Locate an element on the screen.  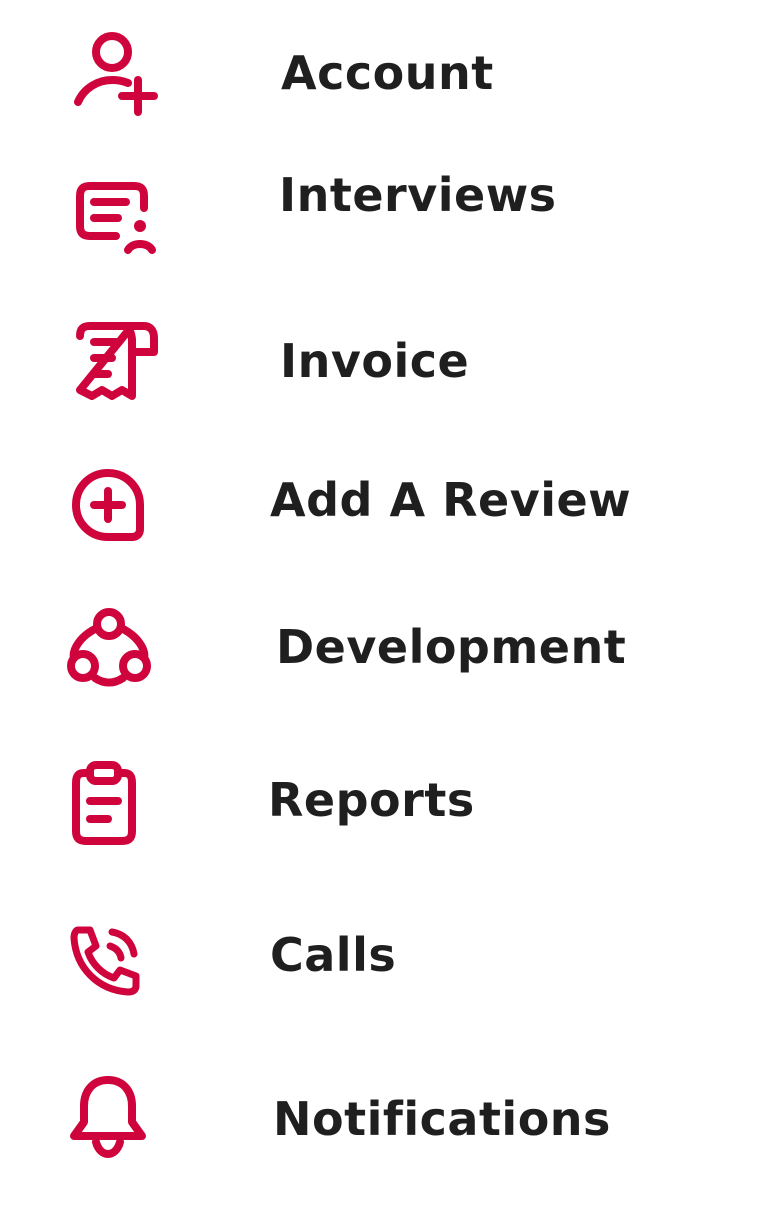
menu-item-reports: Reports is located at coordinates (386, 810).